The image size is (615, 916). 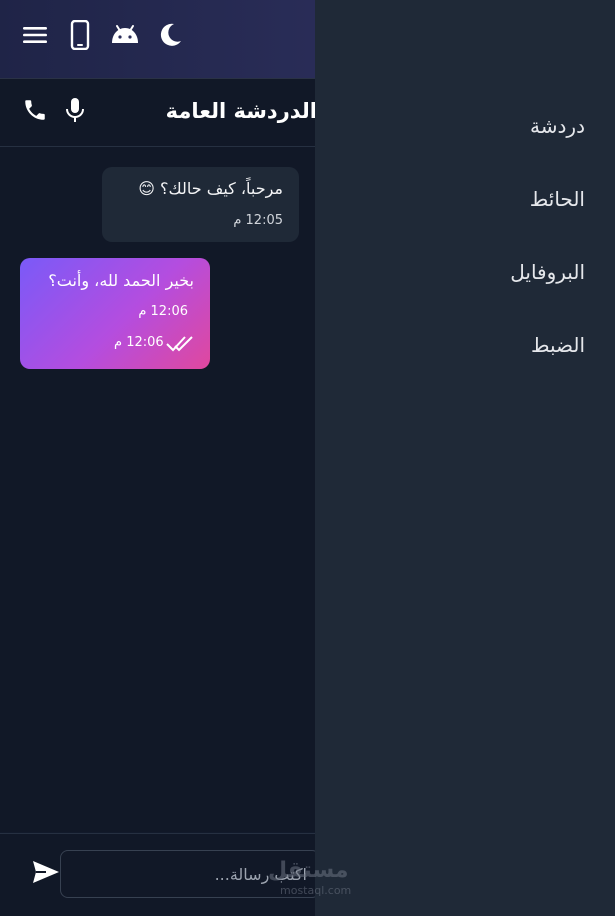 I want to click on message-text: مرحباً، كيف حالك؟ 😊, so click(x=210, y=188).